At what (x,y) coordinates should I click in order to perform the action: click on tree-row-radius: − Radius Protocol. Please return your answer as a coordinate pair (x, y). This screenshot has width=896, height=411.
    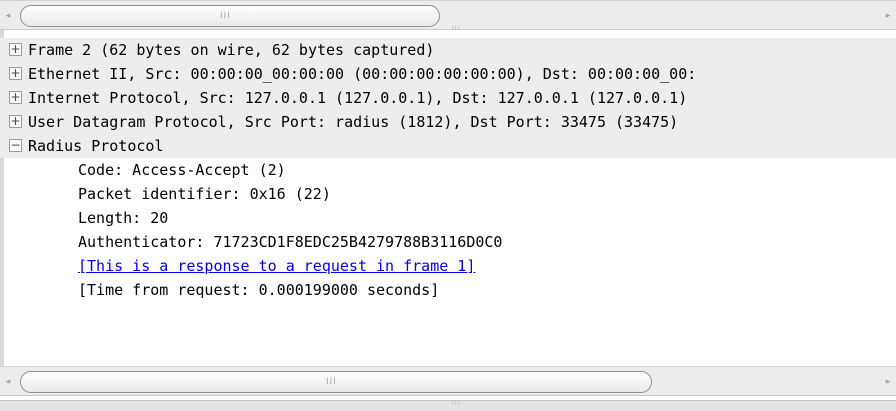
    Looking at the image, I should click on (448, 146).